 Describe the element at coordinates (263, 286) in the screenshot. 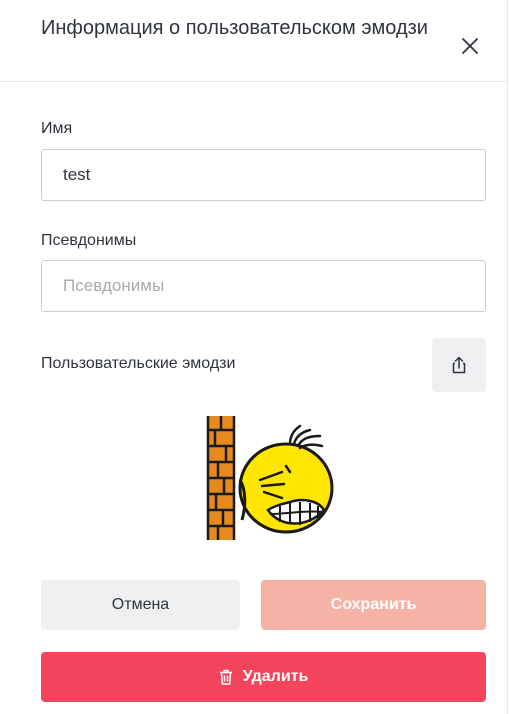

I see `aliases-input` at that location.